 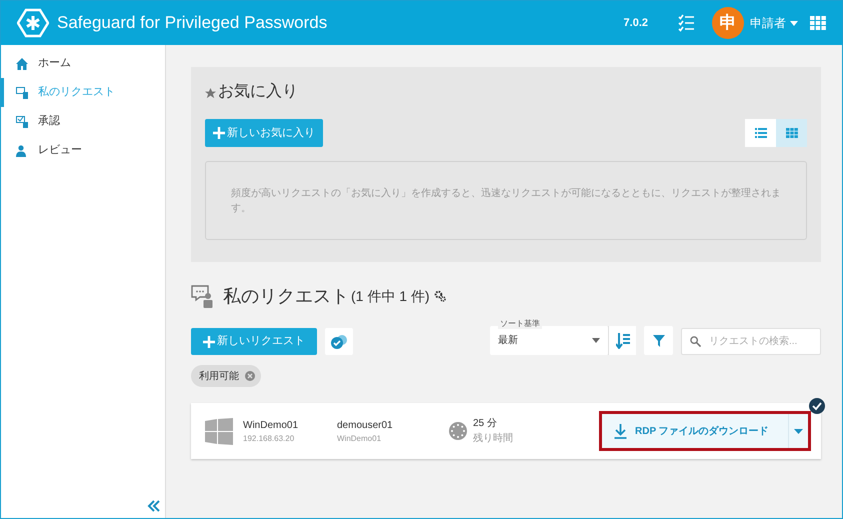 I want to click on request-count: (1 件中 1 件), so click(x=390, y=296).